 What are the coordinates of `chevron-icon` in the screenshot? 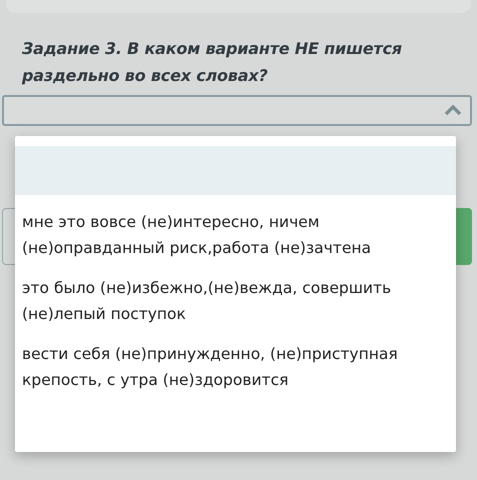 It's located at (453, 110).